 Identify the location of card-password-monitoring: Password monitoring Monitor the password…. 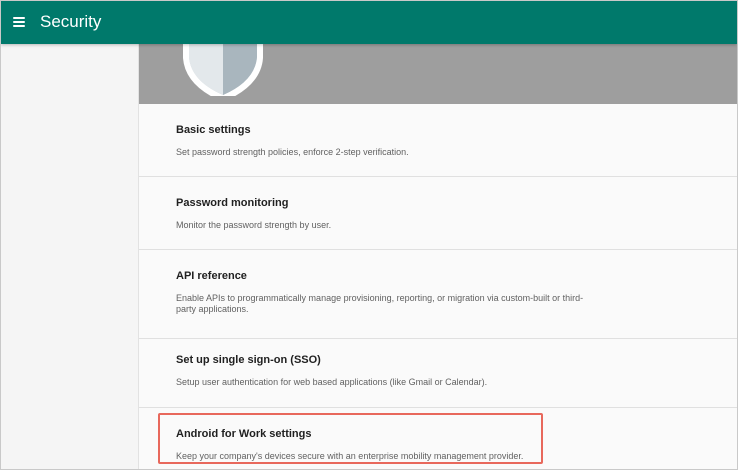
(438, 213).